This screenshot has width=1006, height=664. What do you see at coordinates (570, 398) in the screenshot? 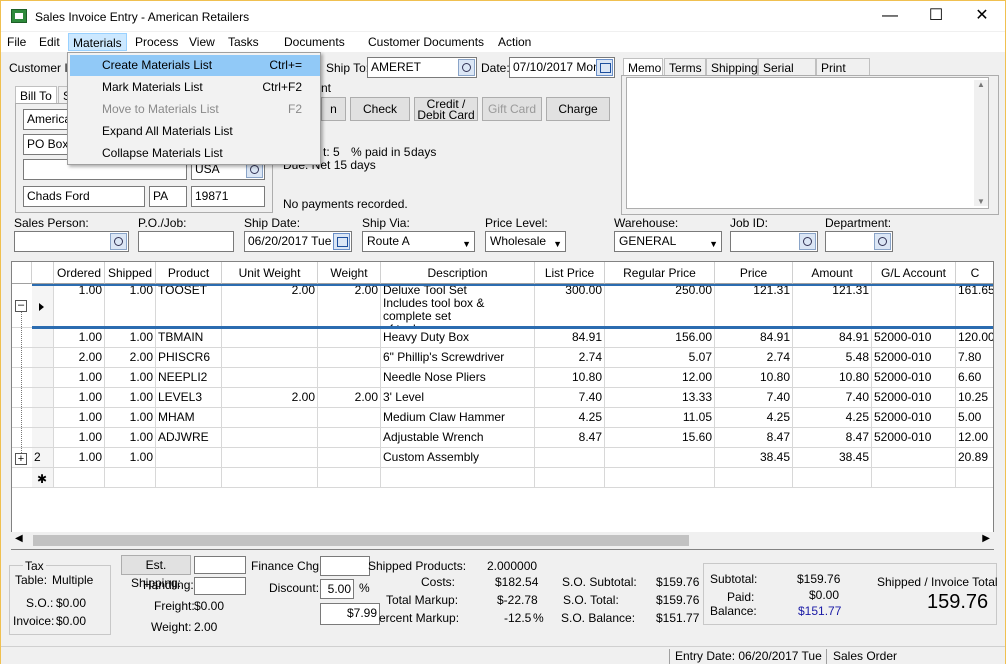
I see `grid-cell-list: 7.40` at bounding box center [570, 398].